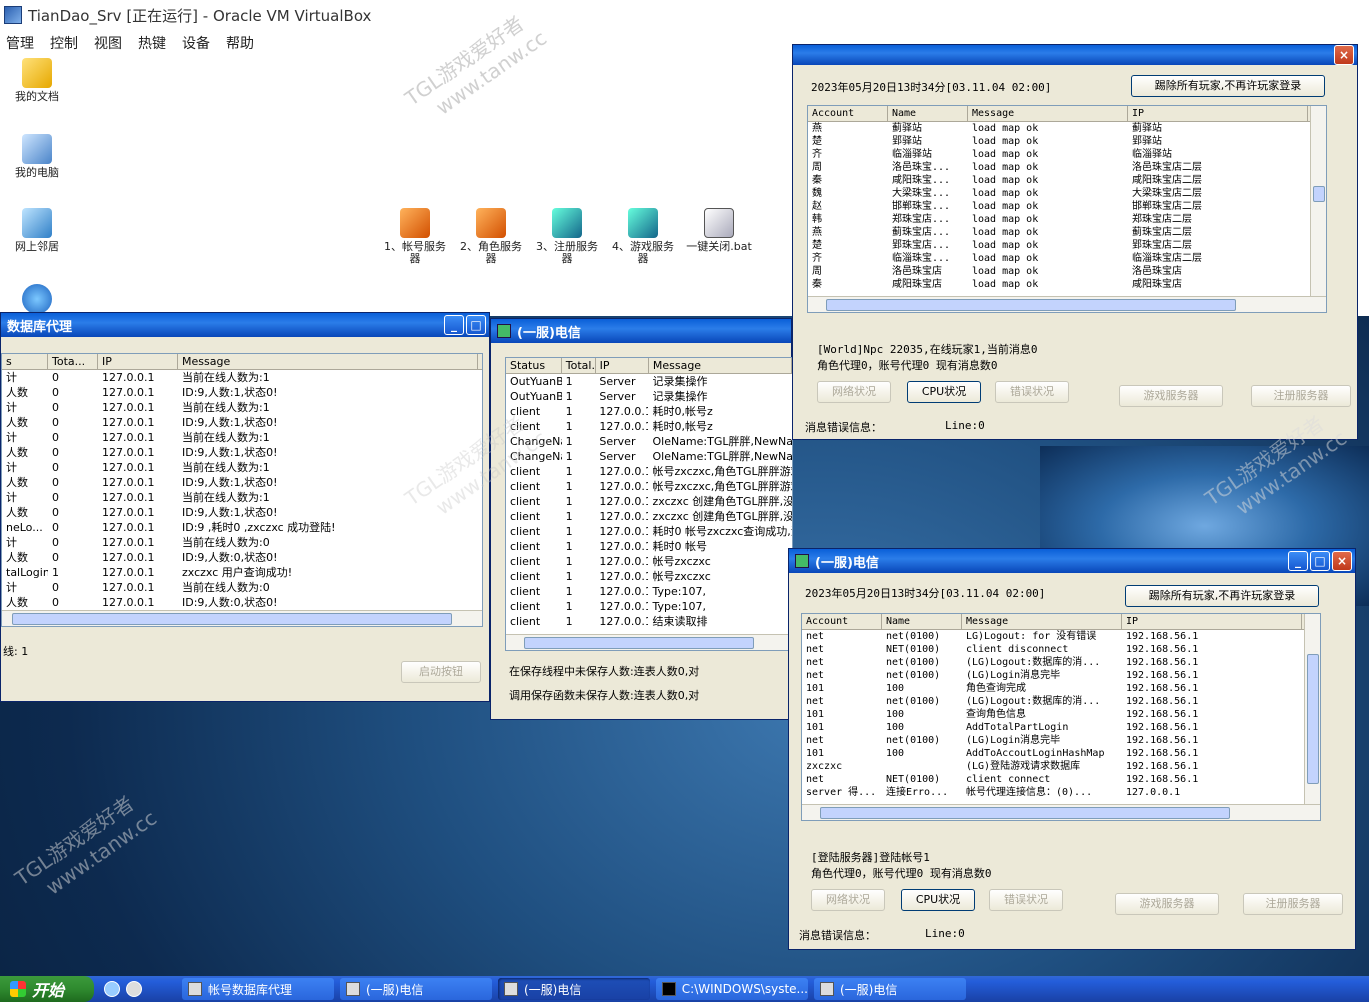 This screenshot has width=1369, height=1002. Describe the element at coordinates (649, 546) in the screenshot. I see `list-row: client 1 127.0.0.1 耗时0 帐号` at that location.